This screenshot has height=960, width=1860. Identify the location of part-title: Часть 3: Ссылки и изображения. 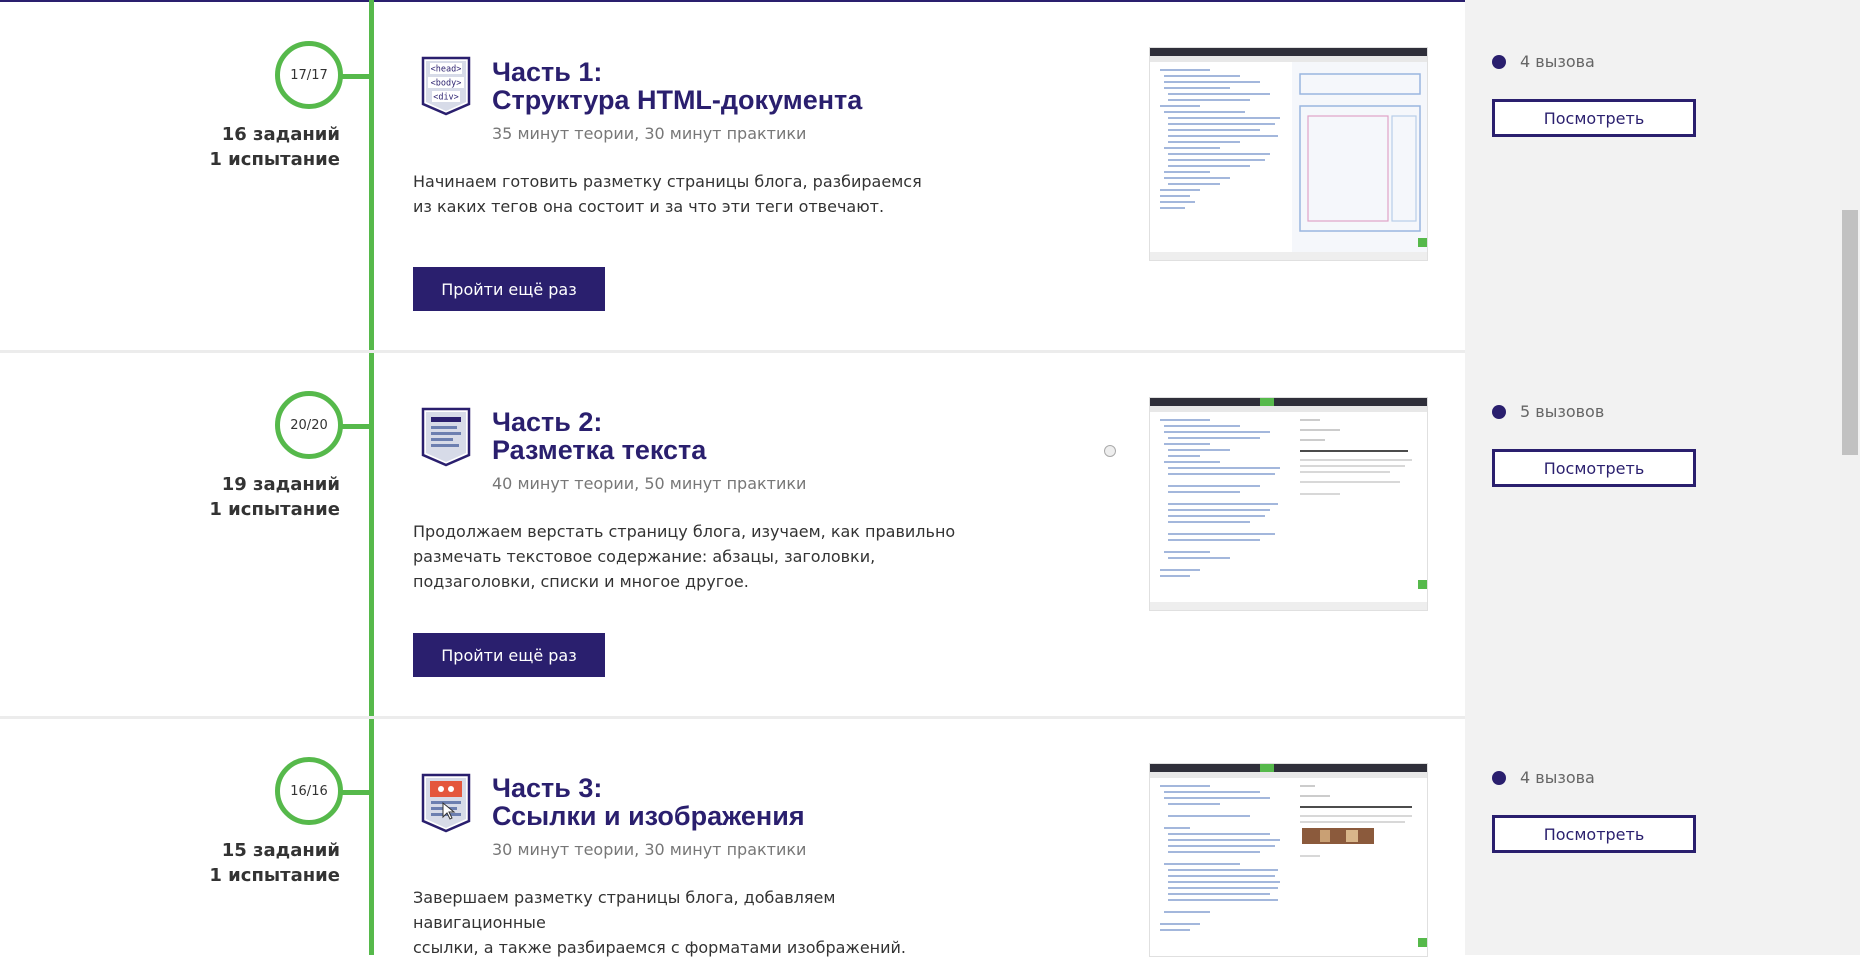
(802, 802).